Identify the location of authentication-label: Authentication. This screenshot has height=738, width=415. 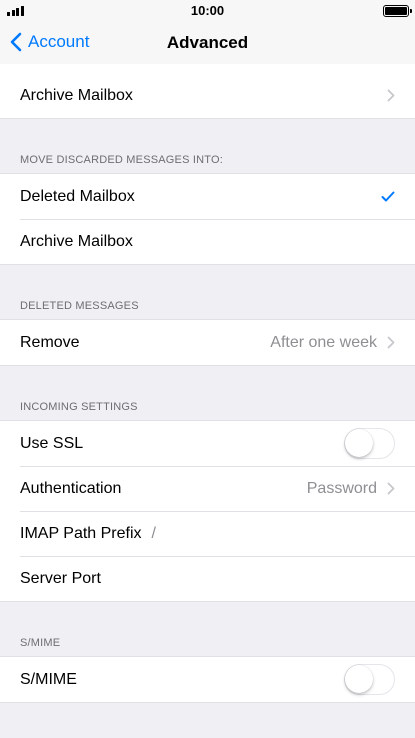
(71, 488).